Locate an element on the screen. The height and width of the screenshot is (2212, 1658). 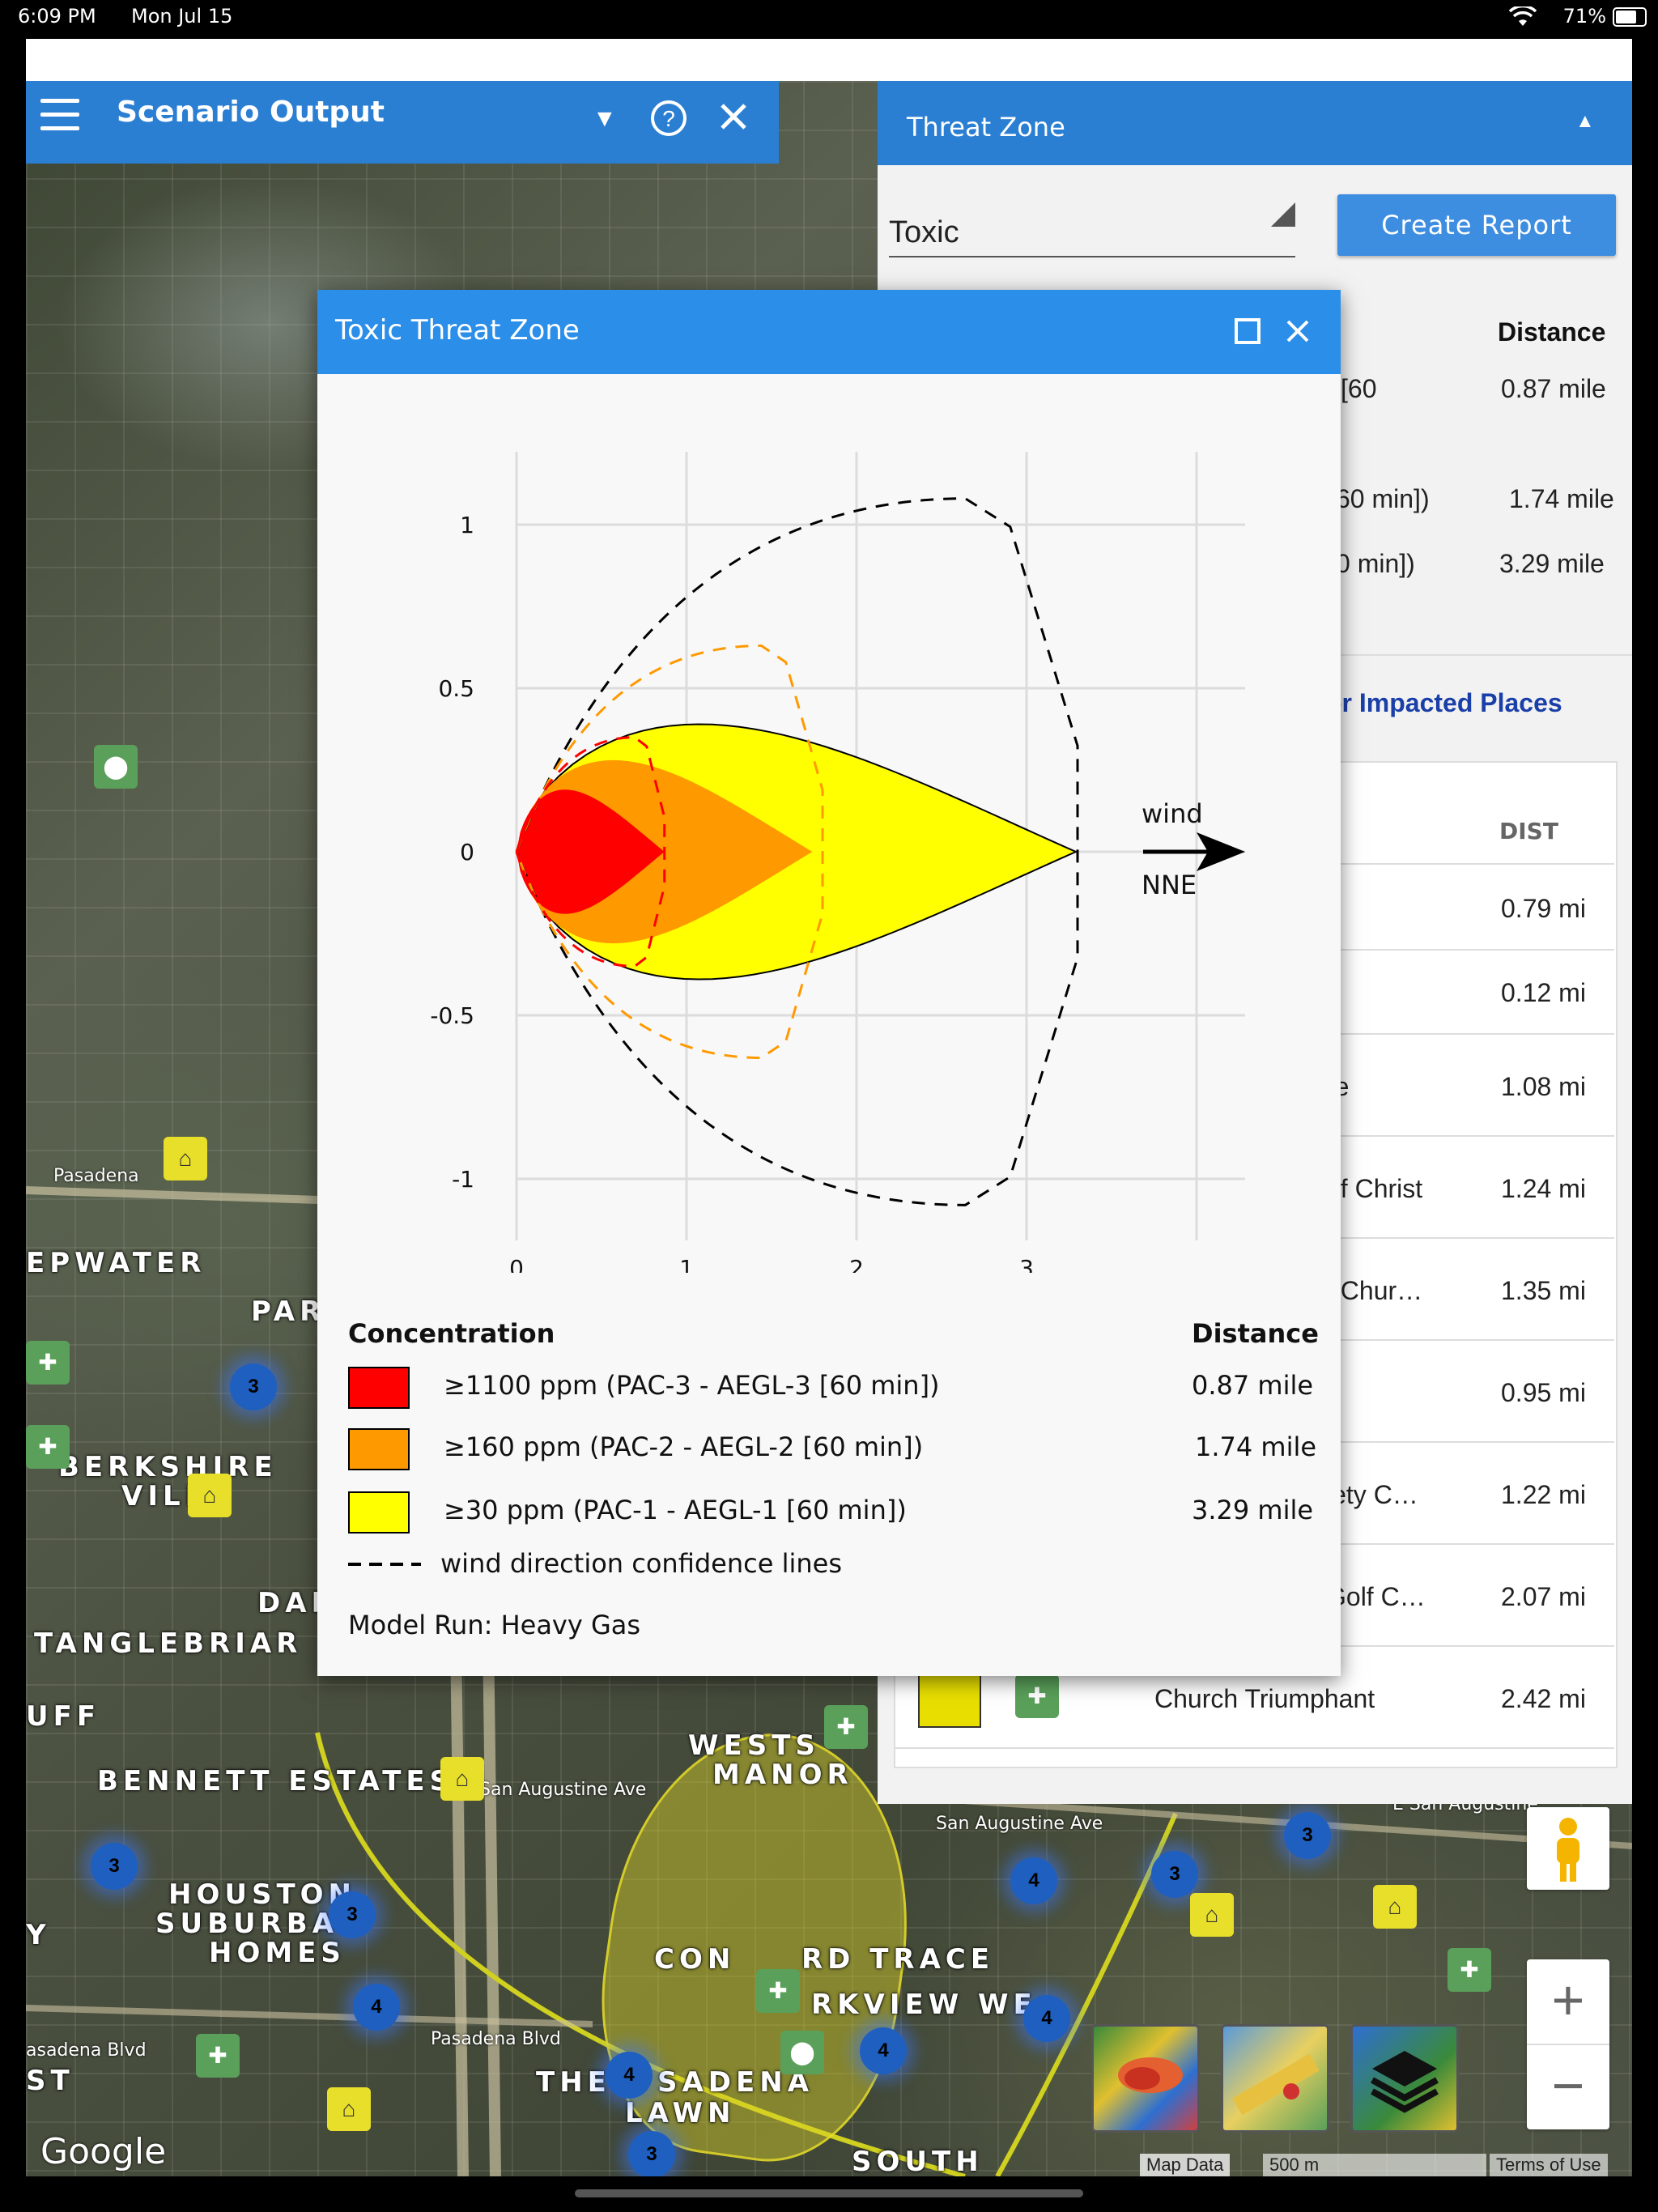
place-dist: 2.07 mi is located at coordinates (1543, 1597).